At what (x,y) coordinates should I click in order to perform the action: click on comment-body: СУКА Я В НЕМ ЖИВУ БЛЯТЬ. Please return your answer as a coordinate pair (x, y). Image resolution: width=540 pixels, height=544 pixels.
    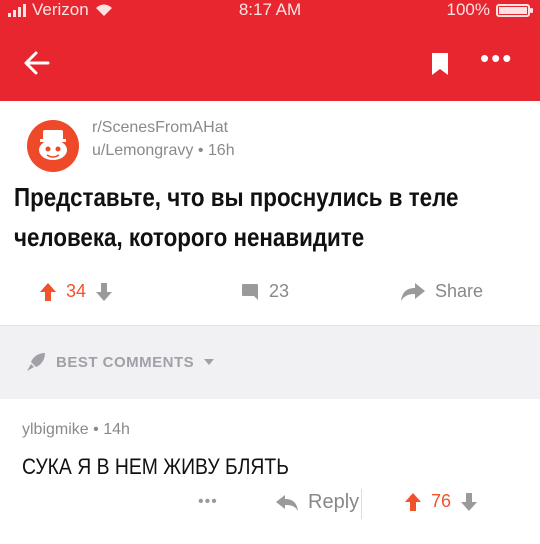
    Looking at the image, I should click on (155, 466).